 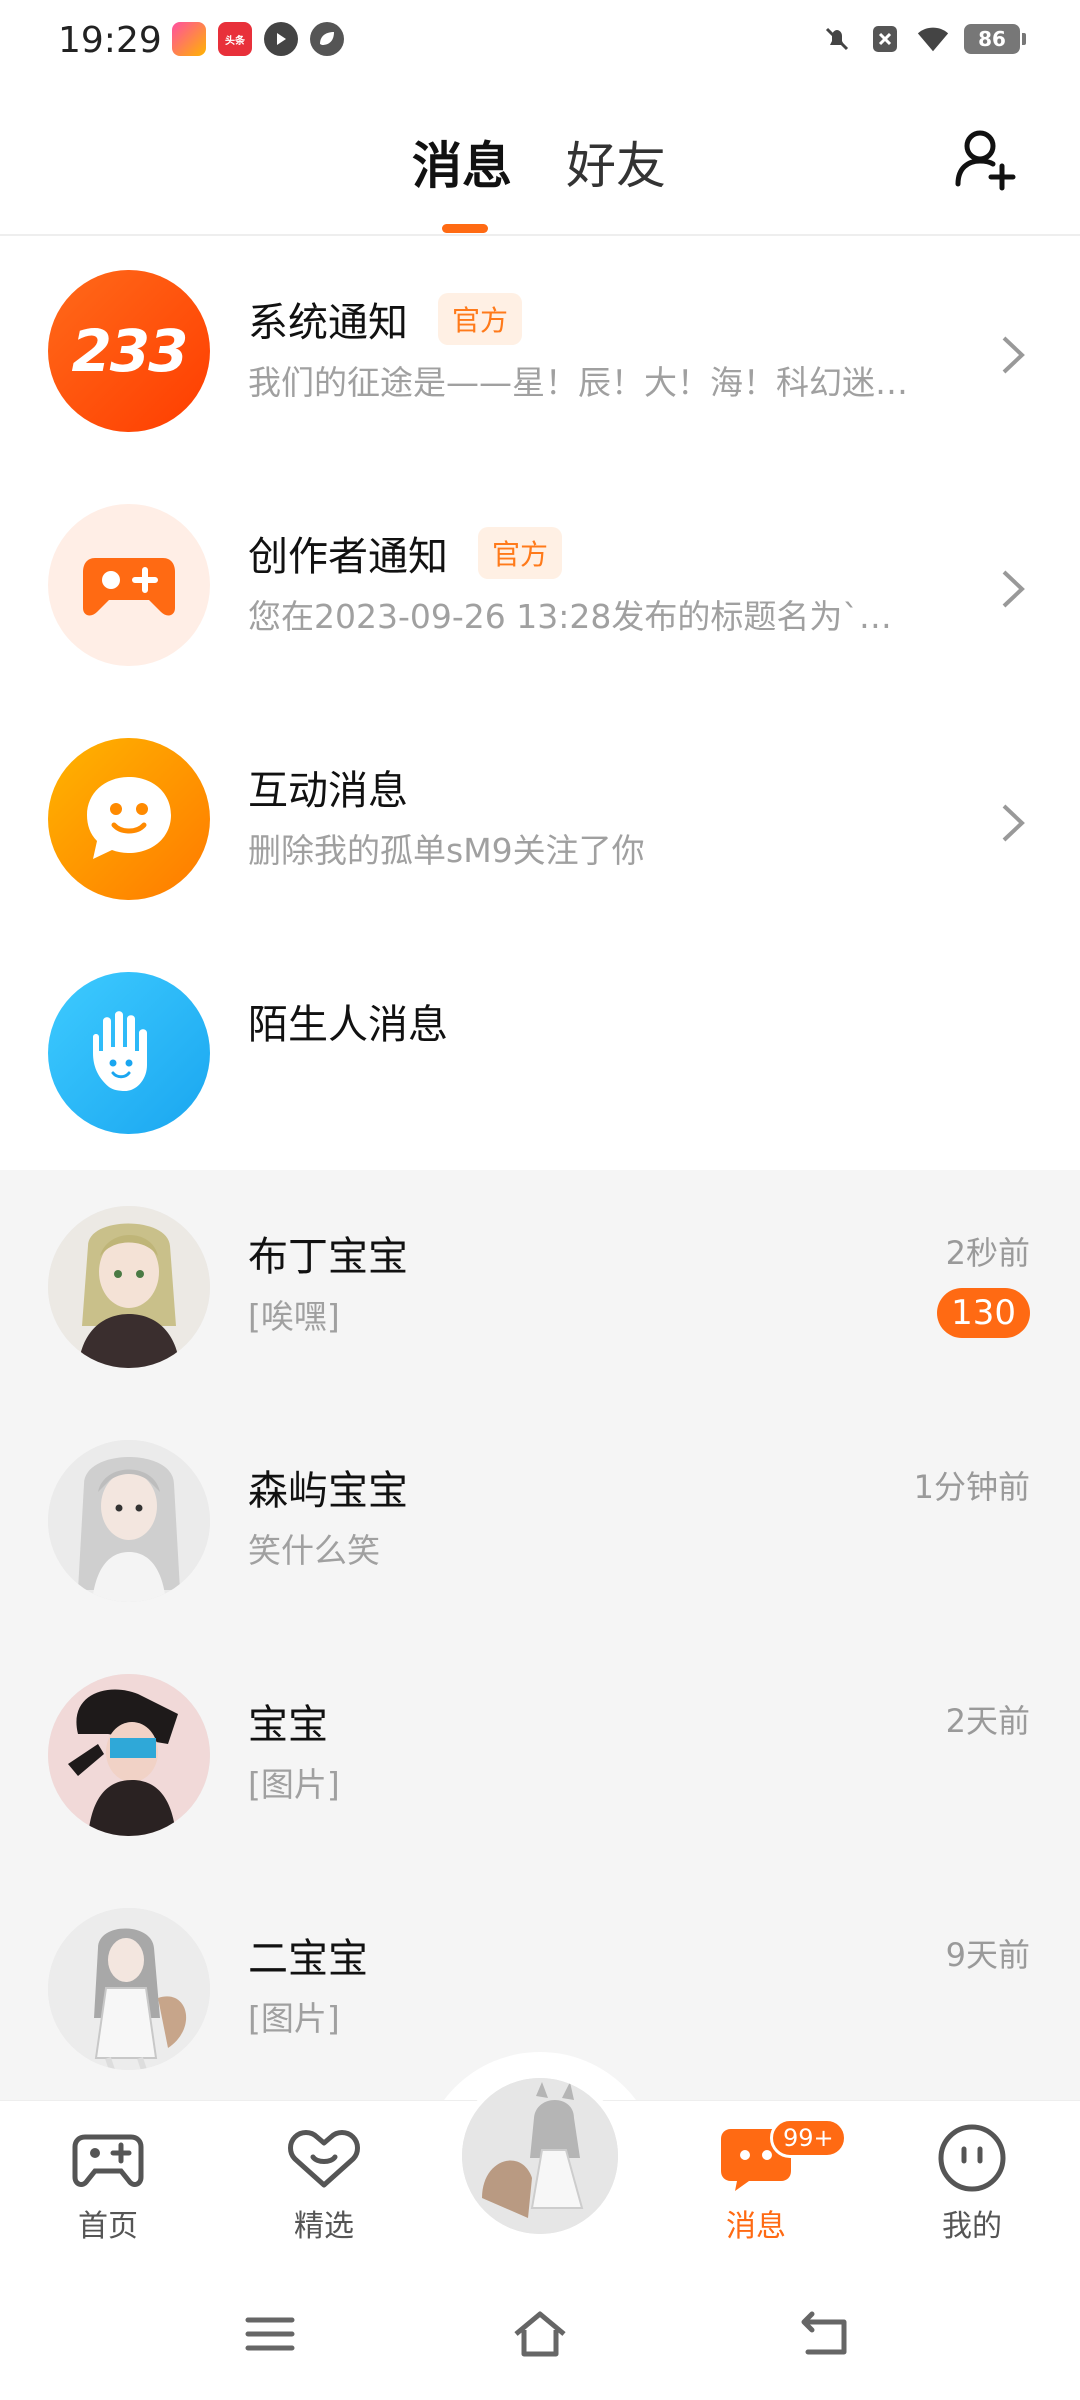 I want to click on nav-mine: 我的, so click(x=972, y=2183).